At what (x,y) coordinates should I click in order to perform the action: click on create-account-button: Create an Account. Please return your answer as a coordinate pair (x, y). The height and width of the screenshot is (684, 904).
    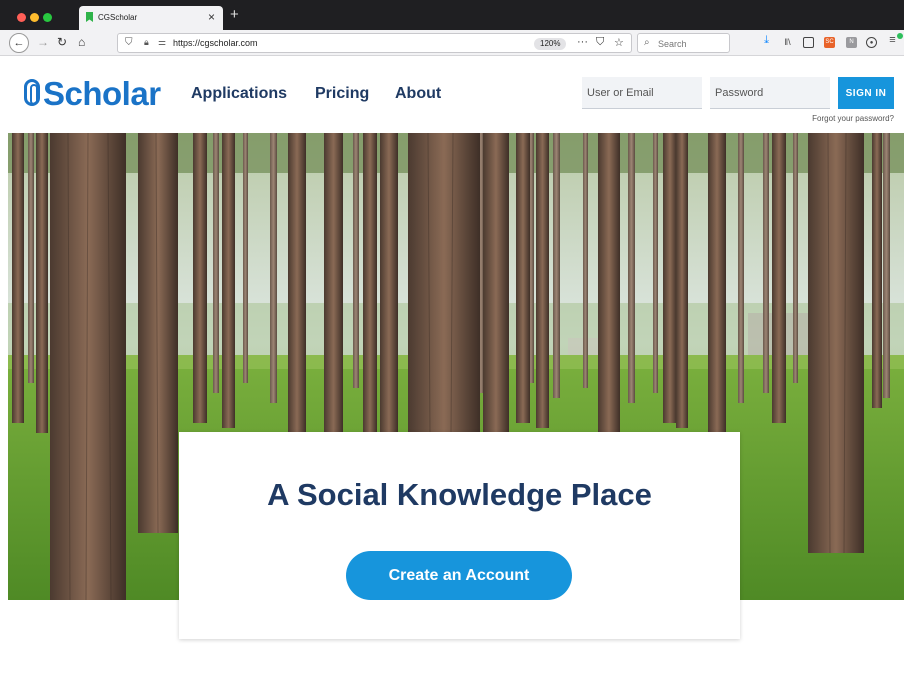
    Looking at the image, I should click on (459, 575).